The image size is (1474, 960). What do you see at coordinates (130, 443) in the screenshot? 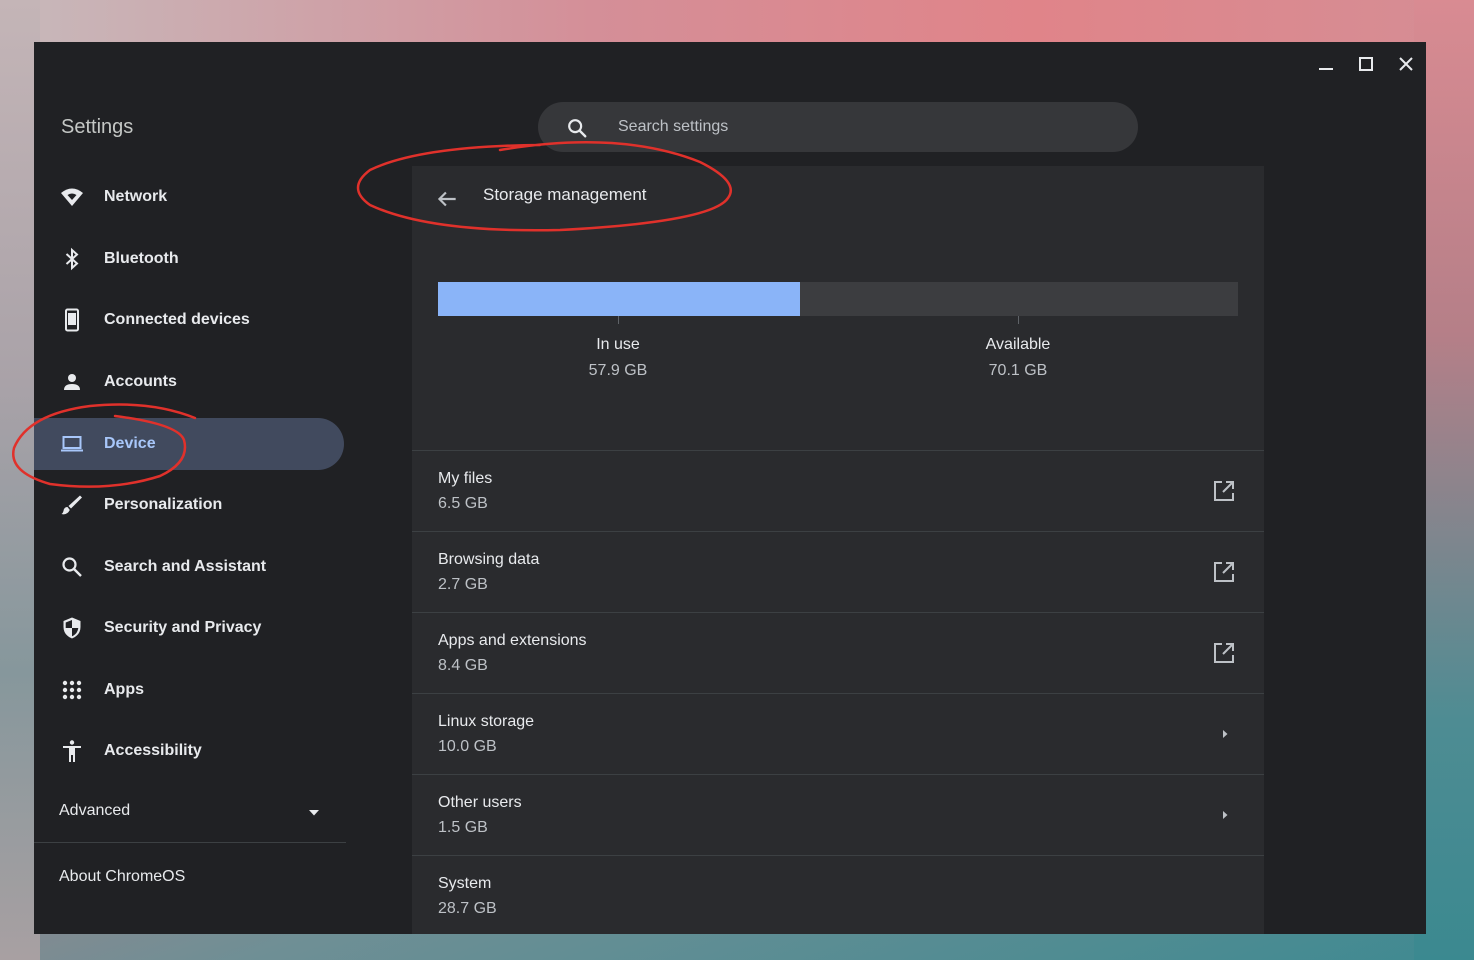
I see `sidebar-item-label: Device` at bounding box center [130, 443].